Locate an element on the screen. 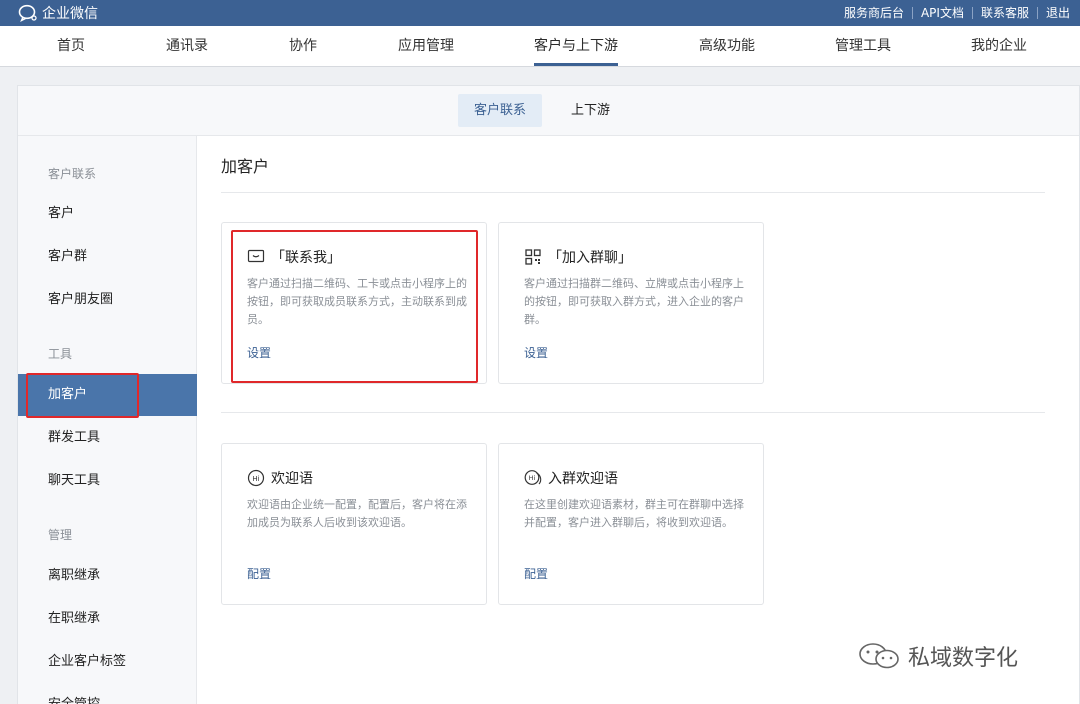 This screenshot has width=1080, height=704. contact-support-link: 联系客服 is located at coordinates (1005, 13).